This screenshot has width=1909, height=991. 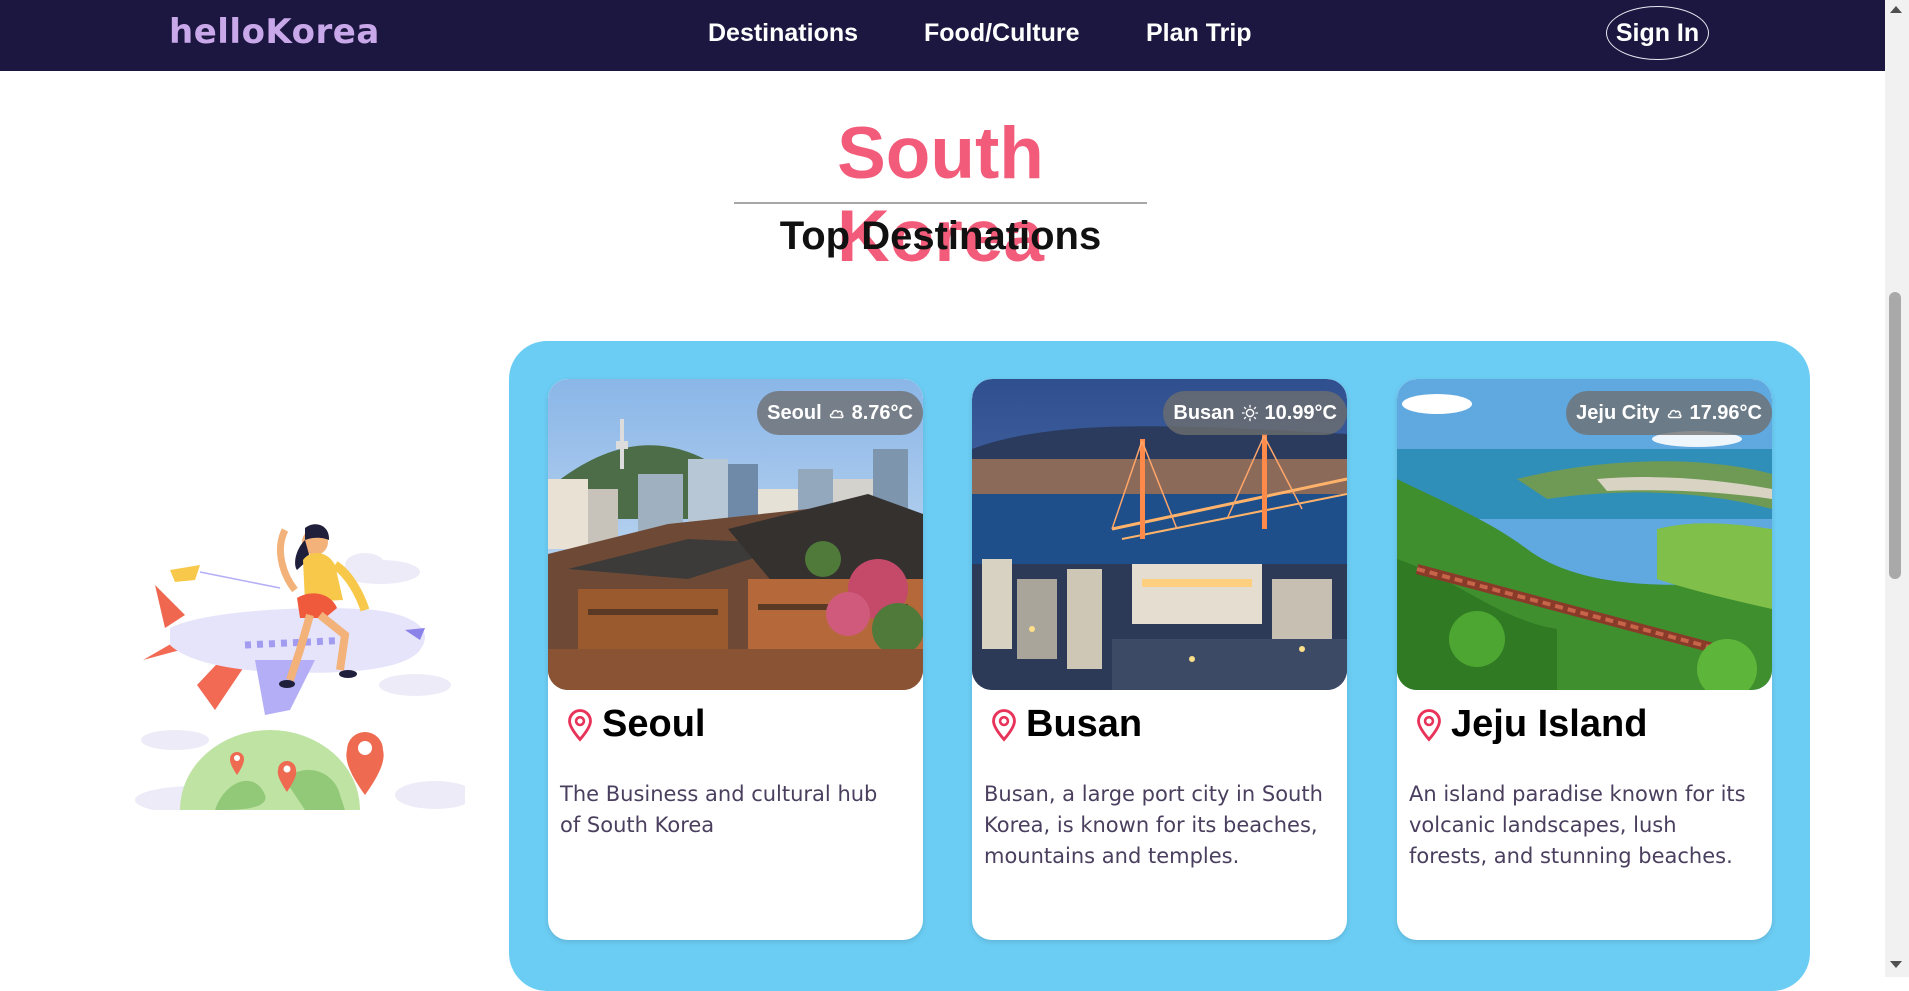 I want to click on seoul-photo: Seoul 8.76°C, so click(x=735, y=534).